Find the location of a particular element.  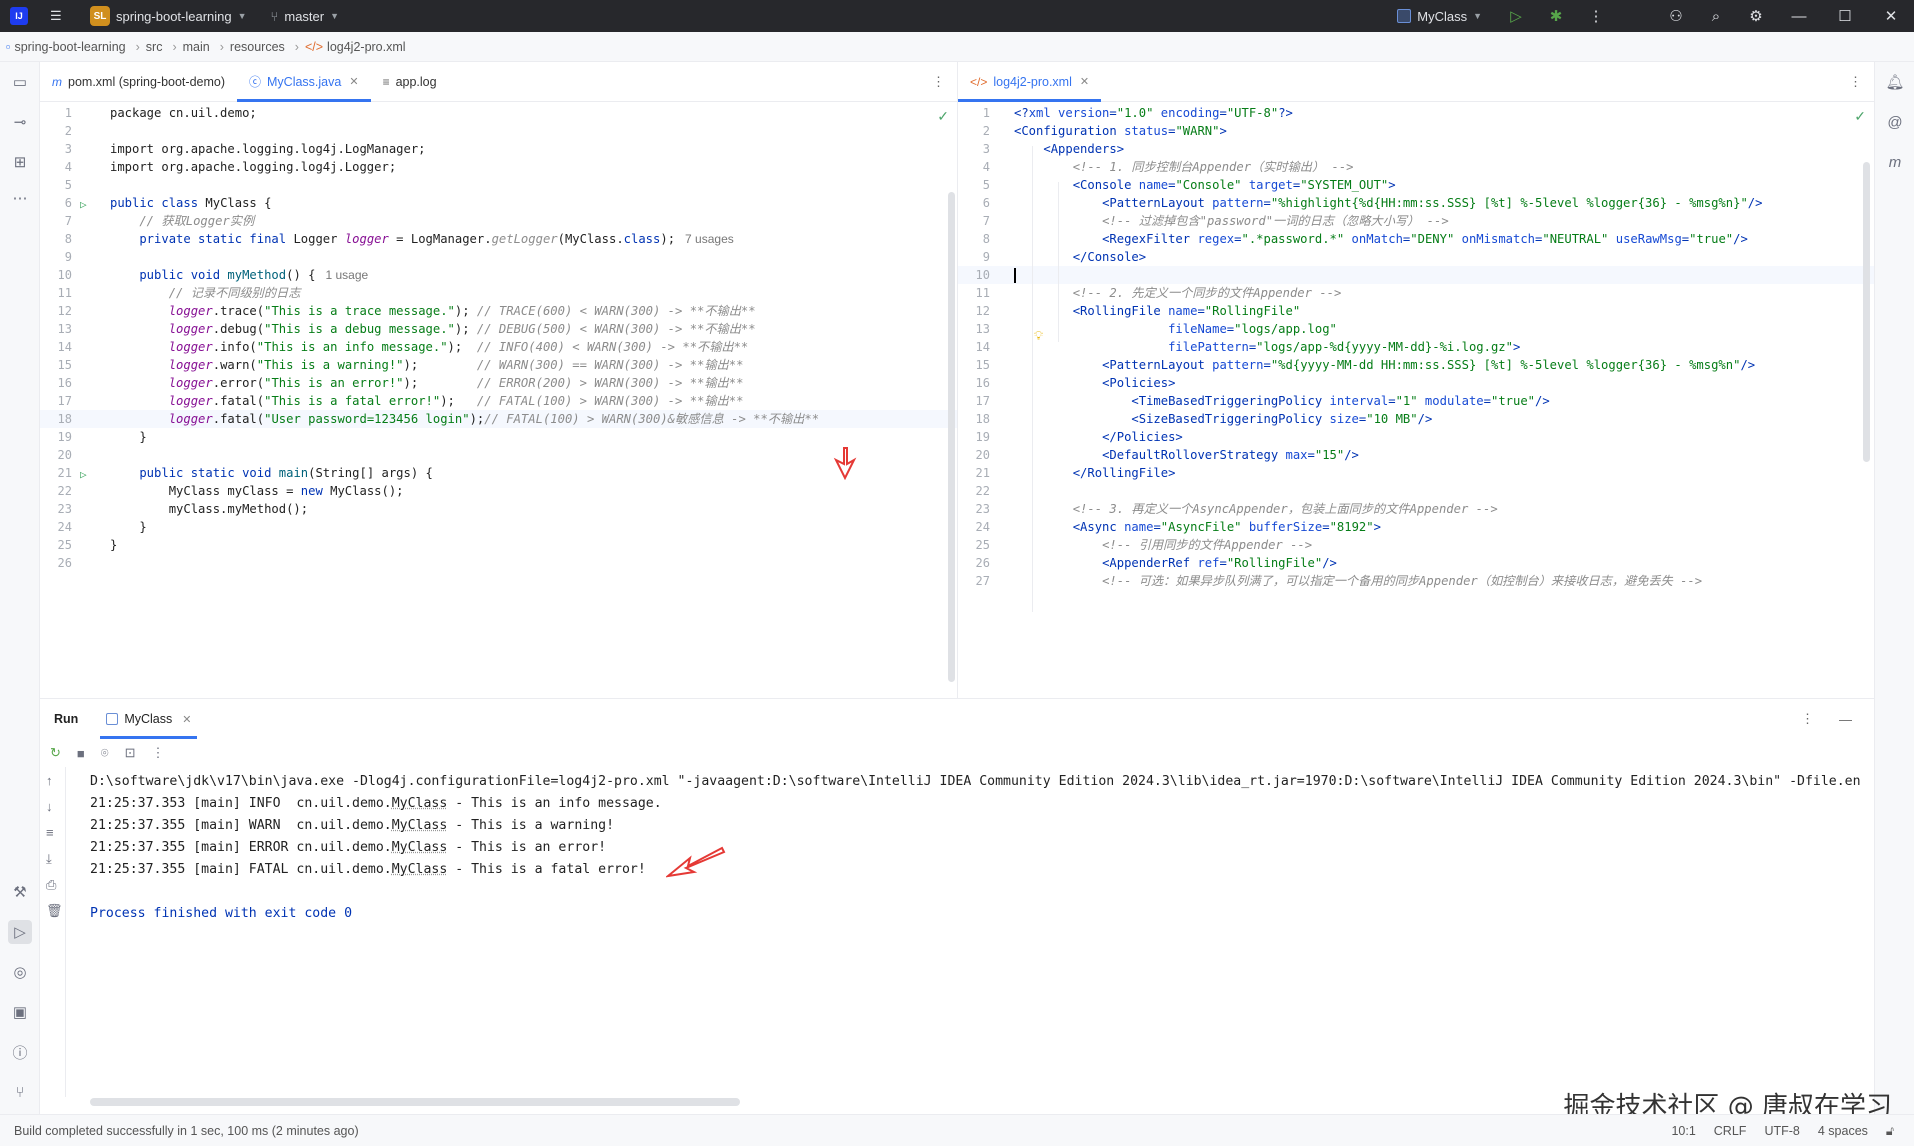

arrow-down-icon: ↓ is located at coordinates (49, 806).